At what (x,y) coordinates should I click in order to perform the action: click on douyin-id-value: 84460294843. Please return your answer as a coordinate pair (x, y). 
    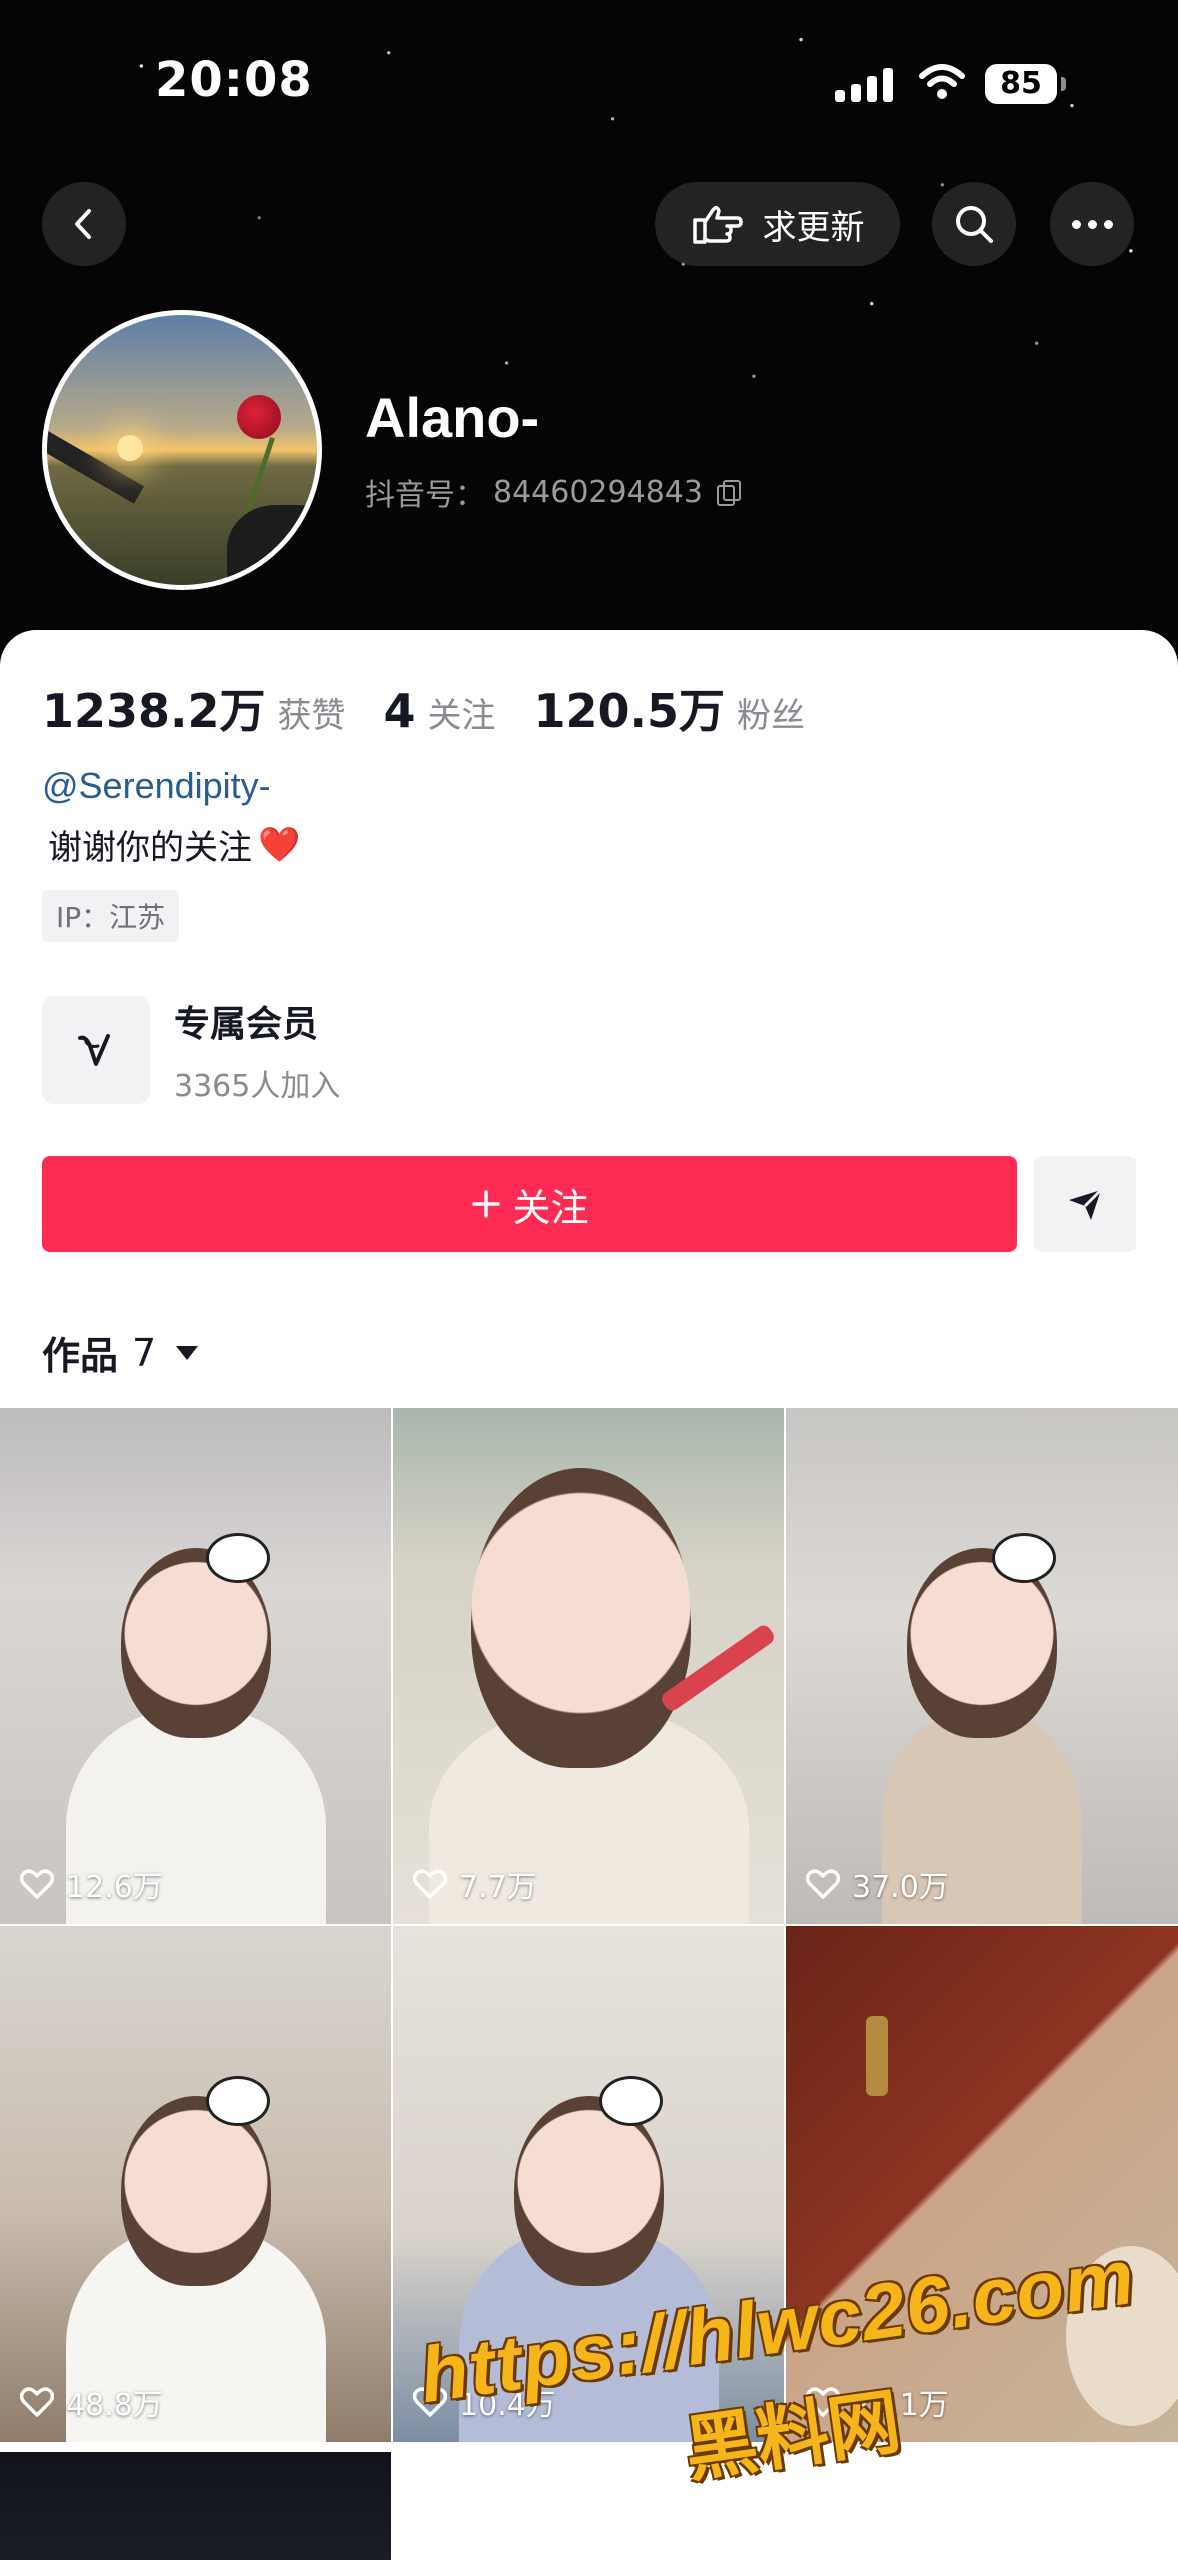
    Looking at the image, I should click on (598, 492).